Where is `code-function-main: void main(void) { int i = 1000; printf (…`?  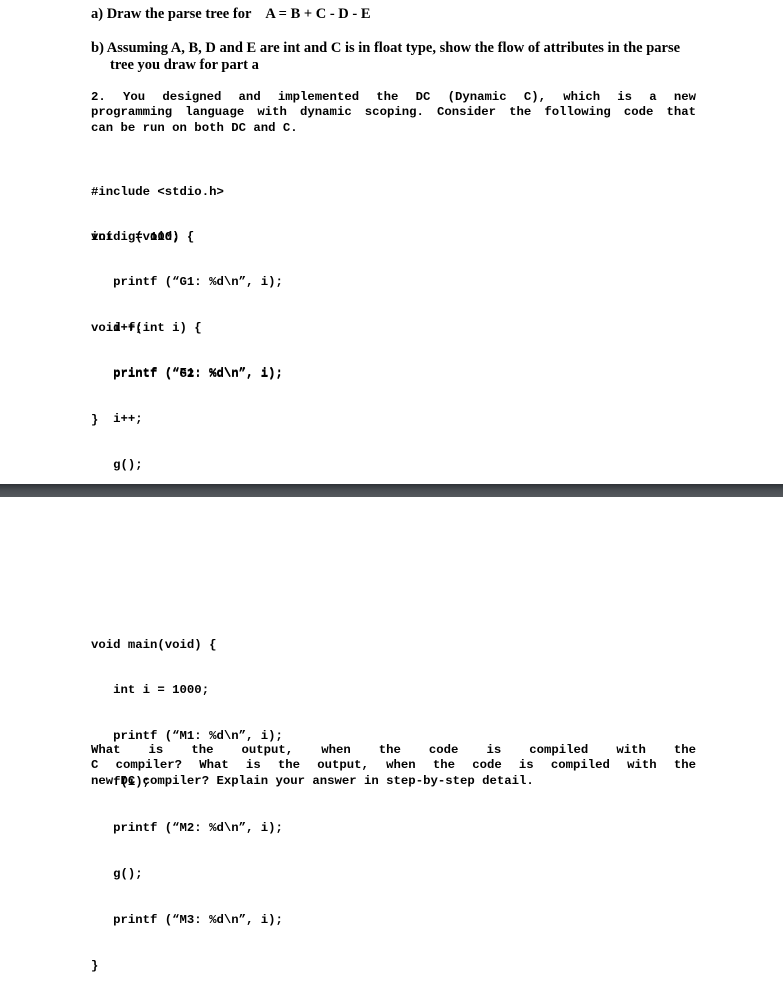 code-function-main: void main(void) { int i = 1000; printf (… is located at coordinates (187, 798).